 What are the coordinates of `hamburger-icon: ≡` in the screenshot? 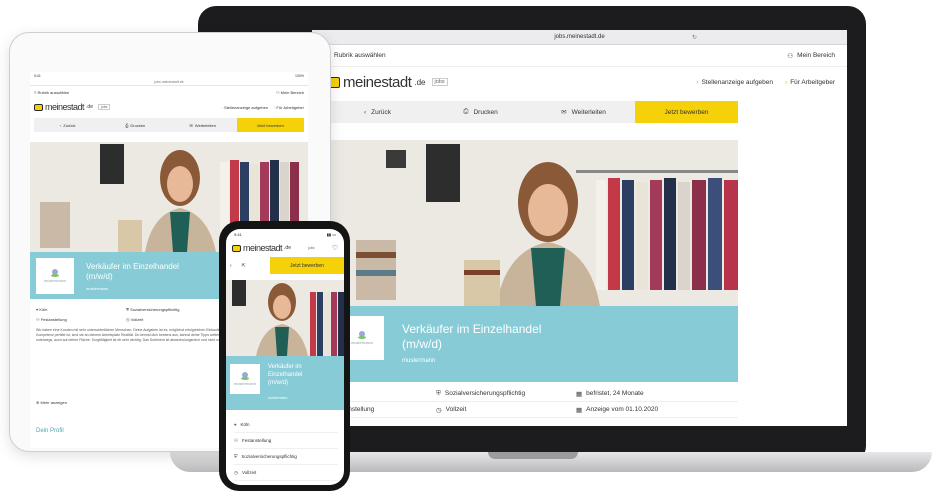 It's located at (35, 92).